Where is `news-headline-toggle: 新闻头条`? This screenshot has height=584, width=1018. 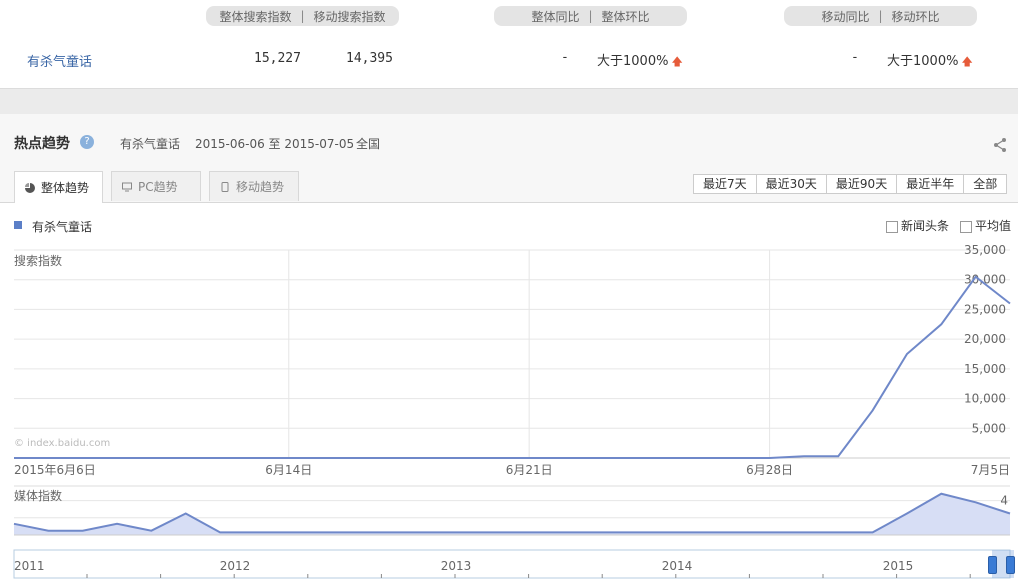 news-headline-toggle: 新闻头条 is located at coordinates (917, 225).